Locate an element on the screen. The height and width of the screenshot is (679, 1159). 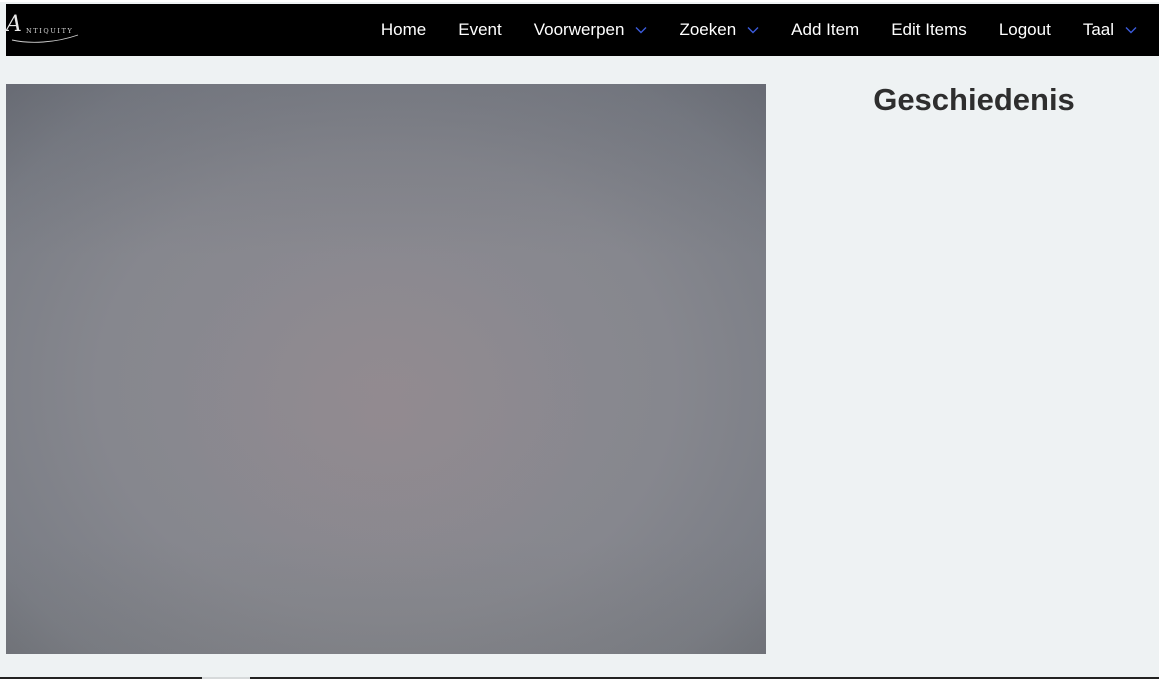
nav-item-label: Home is located at coordinates (403, 29).